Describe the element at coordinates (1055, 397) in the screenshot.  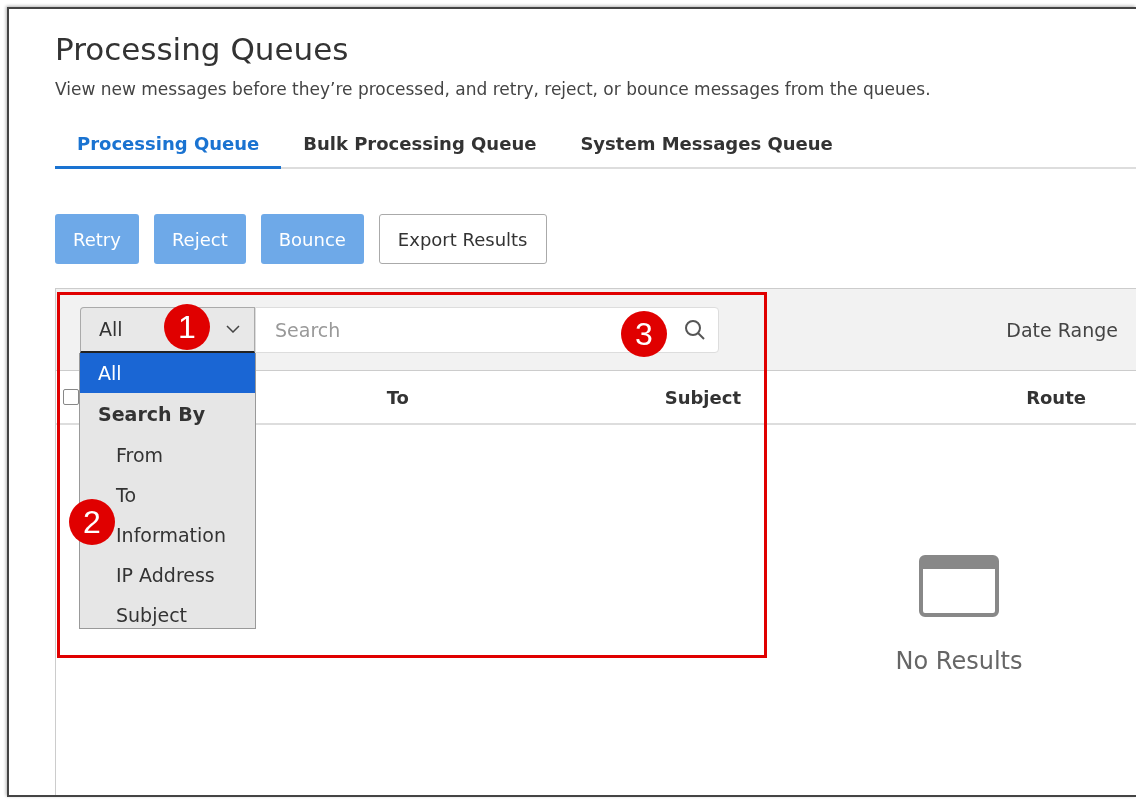
I see `column-header: Route` at that location.